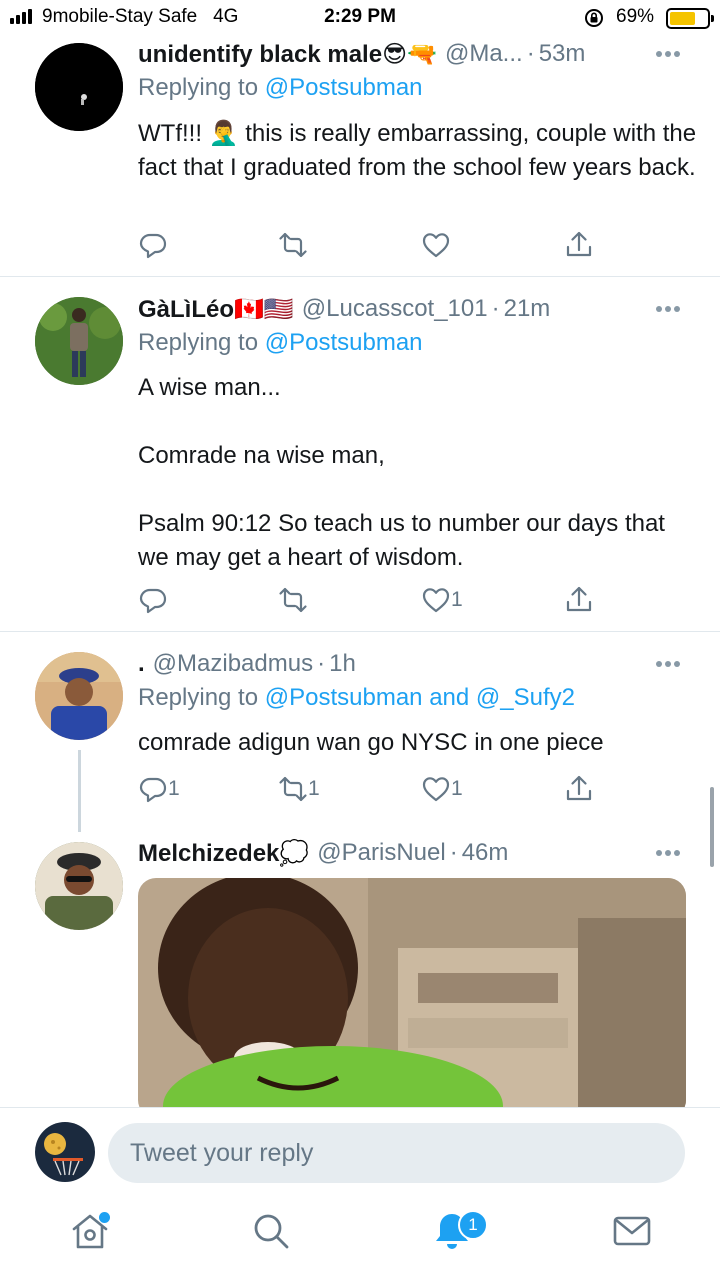  I want to click on tweet-header: Melchizedek💭 @ParisNuel · 46m, so click(323, 853).